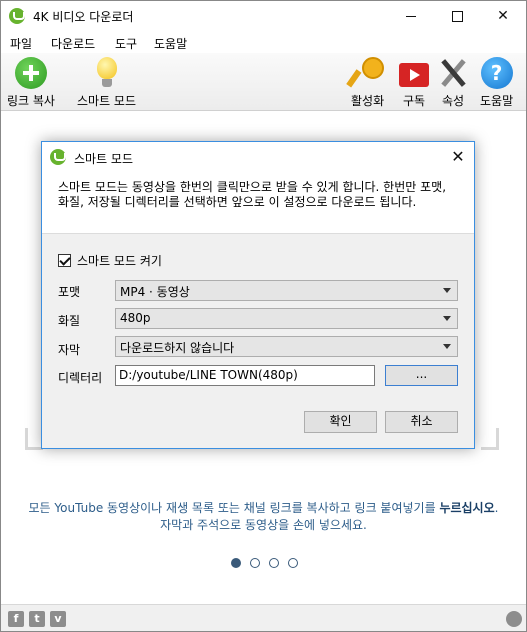 This screenshot has height=632, width=527. I want to click on illustration-frame-right, so click(490, 439).